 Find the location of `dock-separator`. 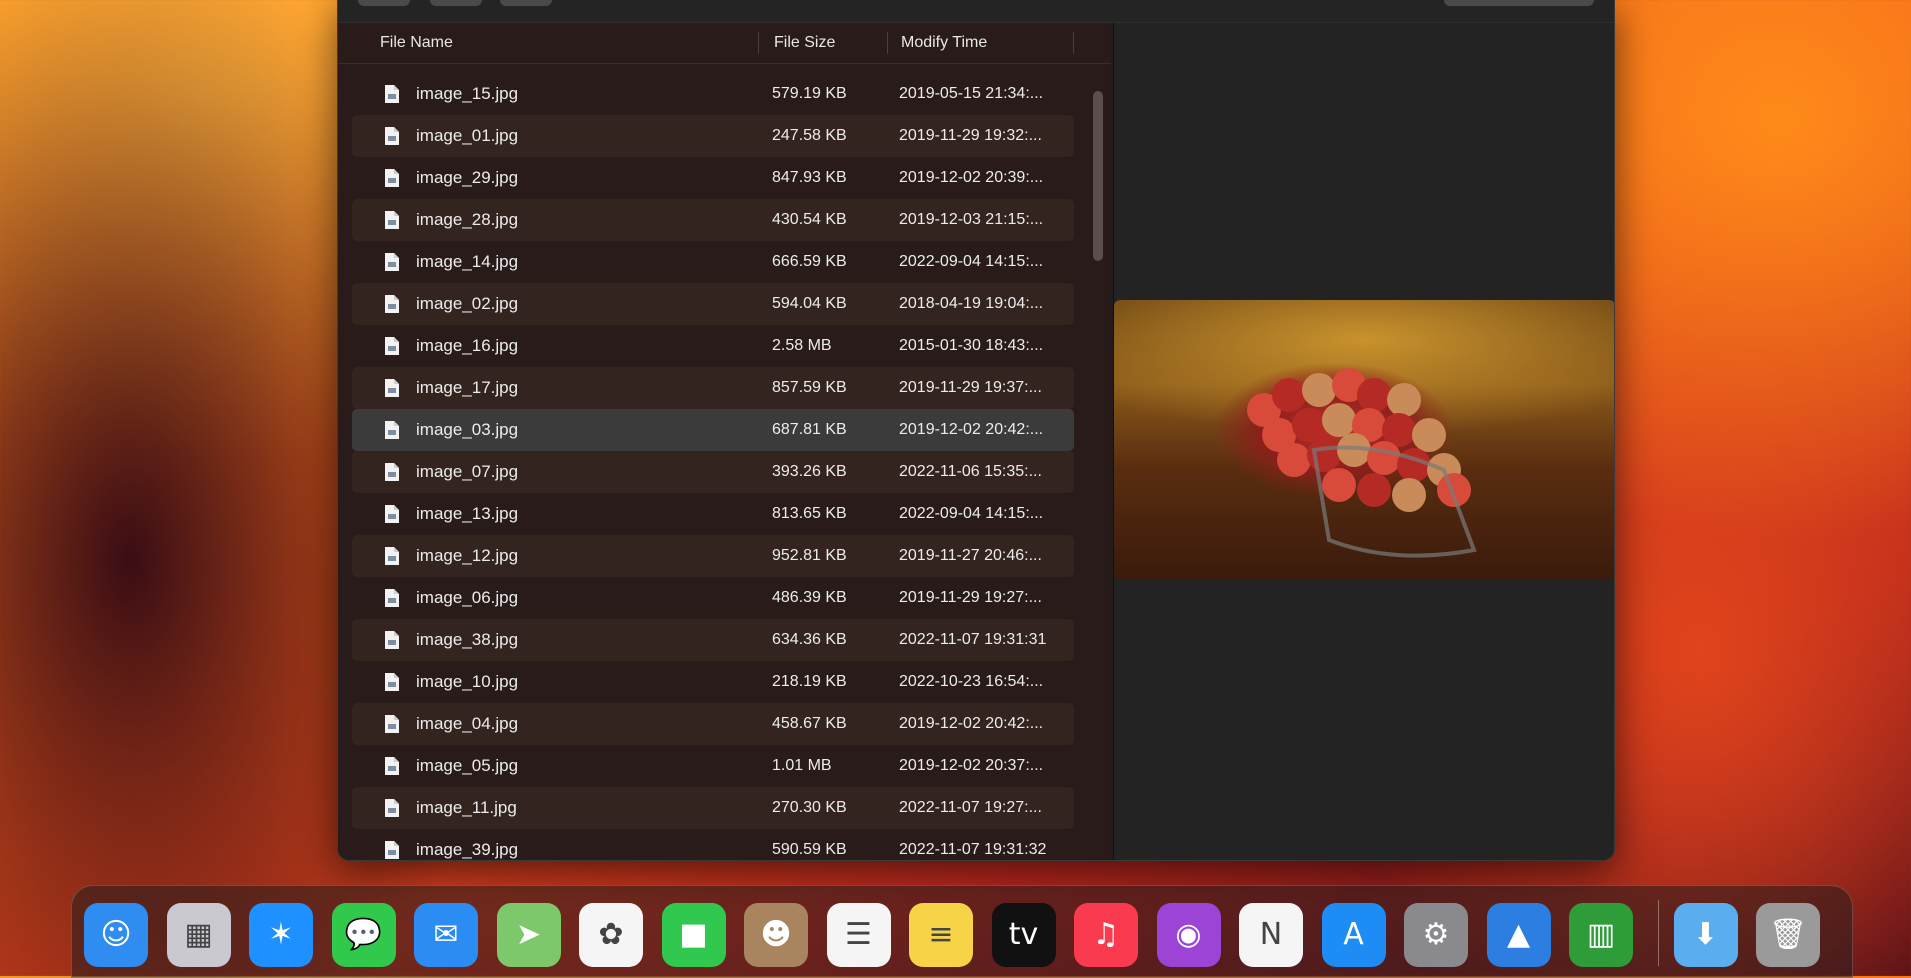

dock-separator is located at coordinates (1658, 933).